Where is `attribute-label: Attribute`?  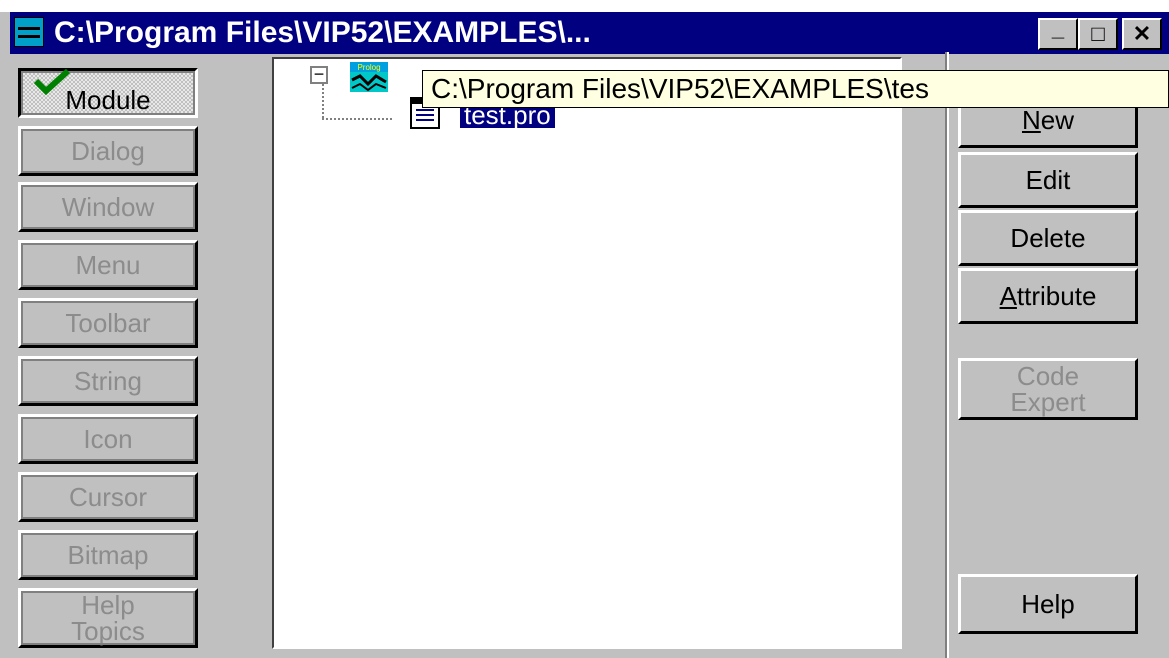 attribute-label: Attribute is located at coordinates (1048, 296).